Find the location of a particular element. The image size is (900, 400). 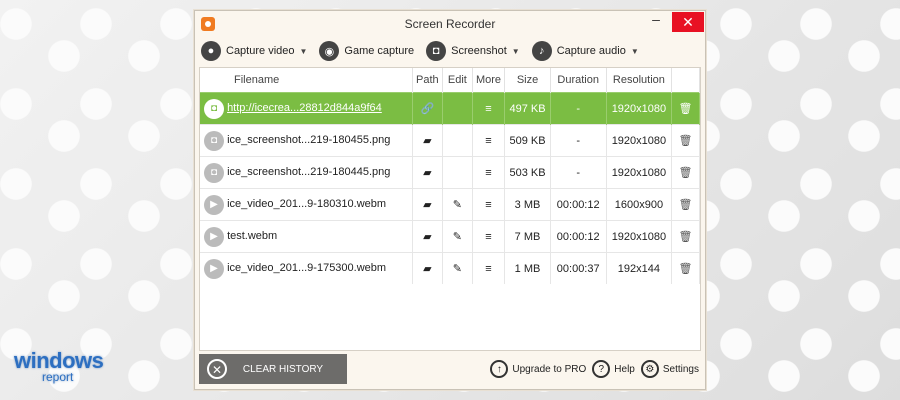

title-bar: Screen Recorder – ✕ is located at coordinates (450, 24).